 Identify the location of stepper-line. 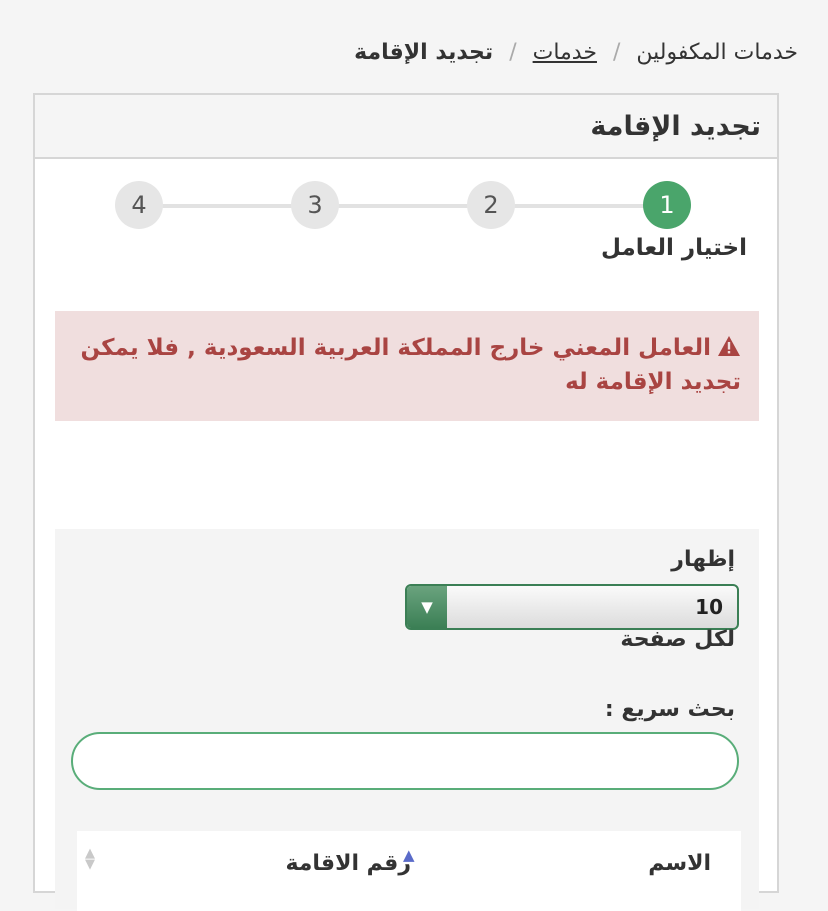
(408, 206).